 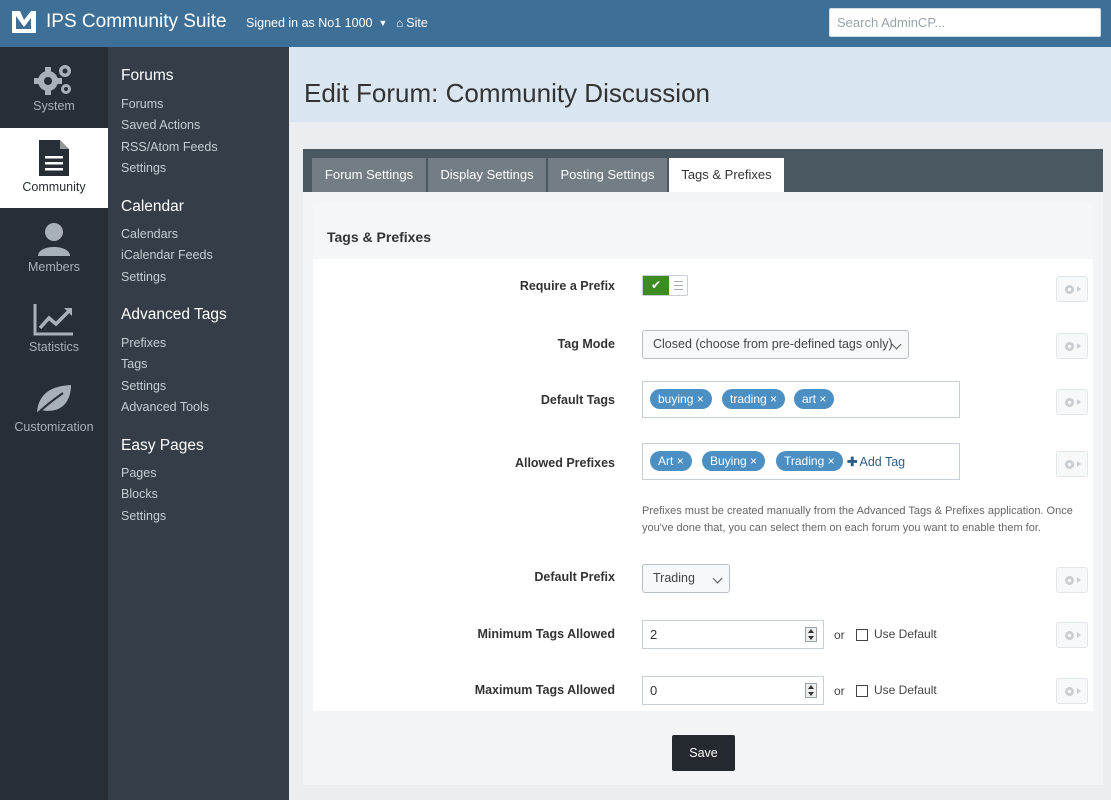 What do you see at coordinates (165, 407) in the screenshot?
I see `nav-link-advanced-tools: Advanced Tools` at bounding box center [165, 407].